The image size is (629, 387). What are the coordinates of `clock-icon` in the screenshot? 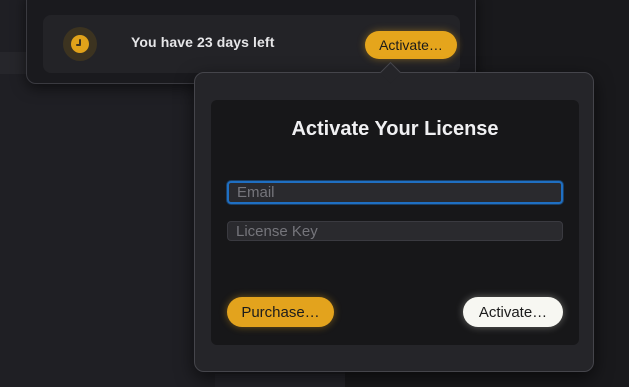 It's located at (80, 44).